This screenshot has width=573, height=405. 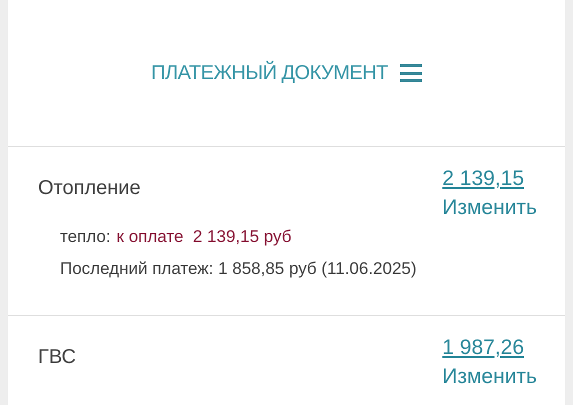 What do you see at coordinates (483, 348) in the screenshot?
I see `amount-link: 1 987,26` at bounding box center [483, 348].